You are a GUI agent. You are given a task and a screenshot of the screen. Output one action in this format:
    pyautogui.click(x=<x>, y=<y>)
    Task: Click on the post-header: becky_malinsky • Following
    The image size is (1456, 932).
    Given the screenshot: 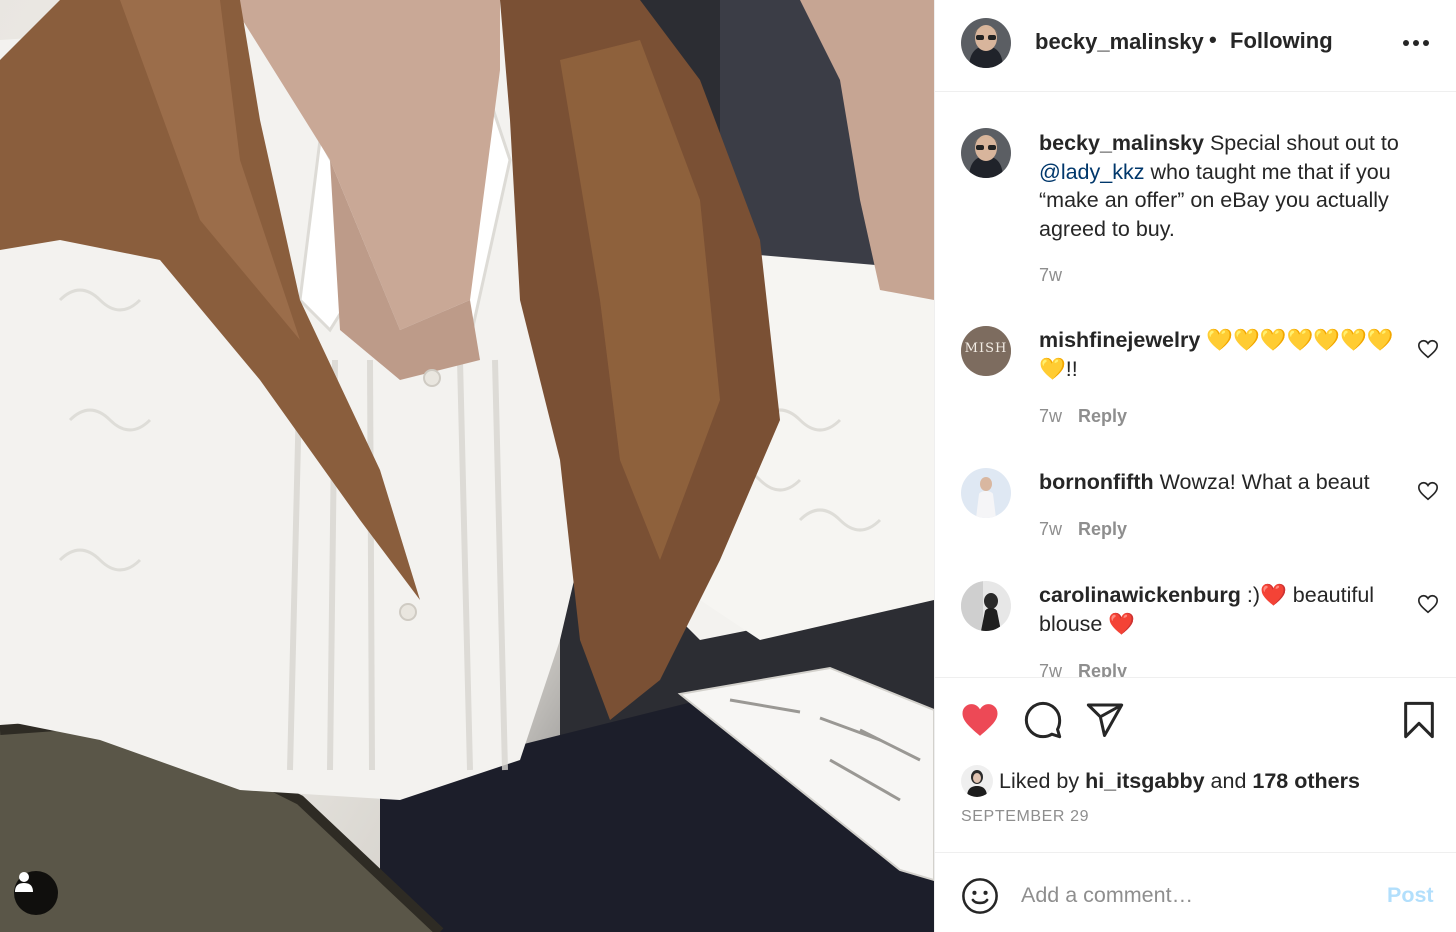 What is the action you would take?
    pyautogui.click(x=1195, y=46)
    